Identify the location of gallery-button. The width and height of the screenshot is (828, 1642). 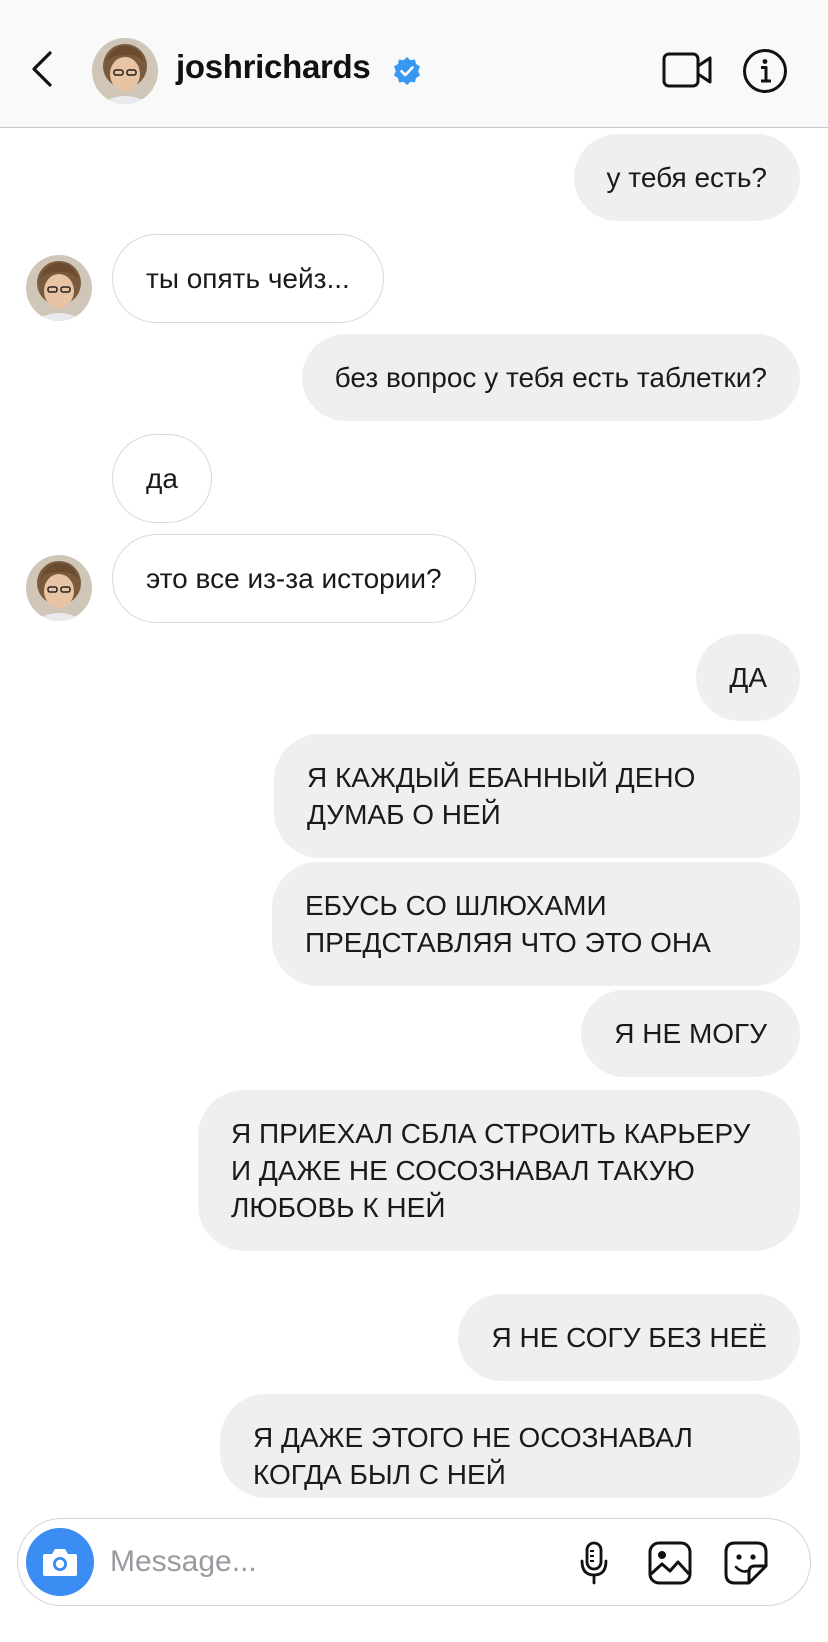
(670, 1563).